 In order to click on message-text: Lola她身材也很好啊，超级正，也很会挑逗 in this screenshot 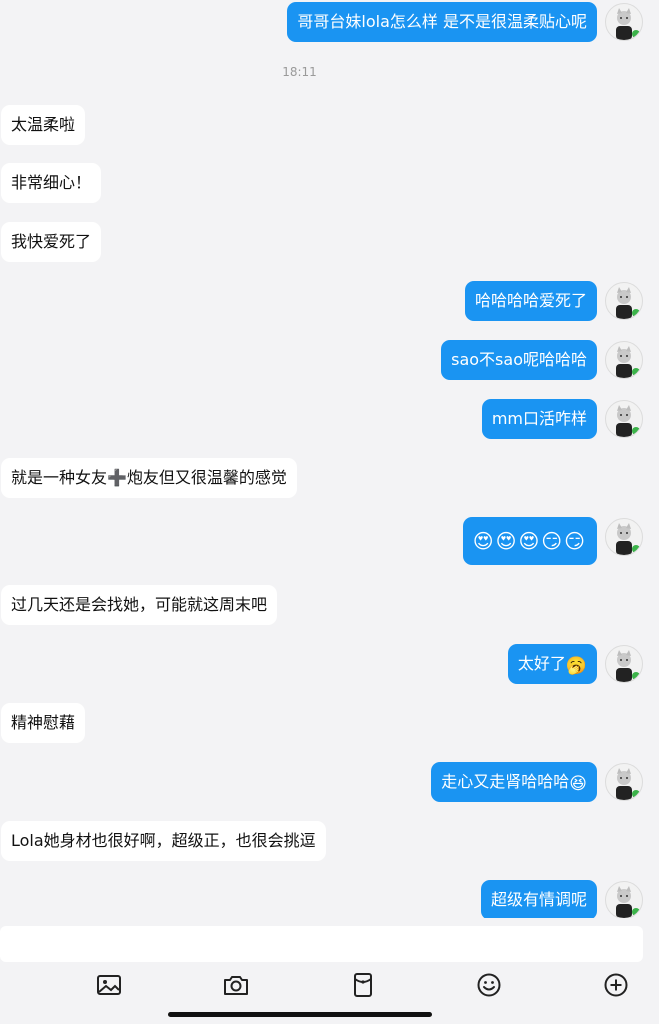, I will do `click(163, 840)`.